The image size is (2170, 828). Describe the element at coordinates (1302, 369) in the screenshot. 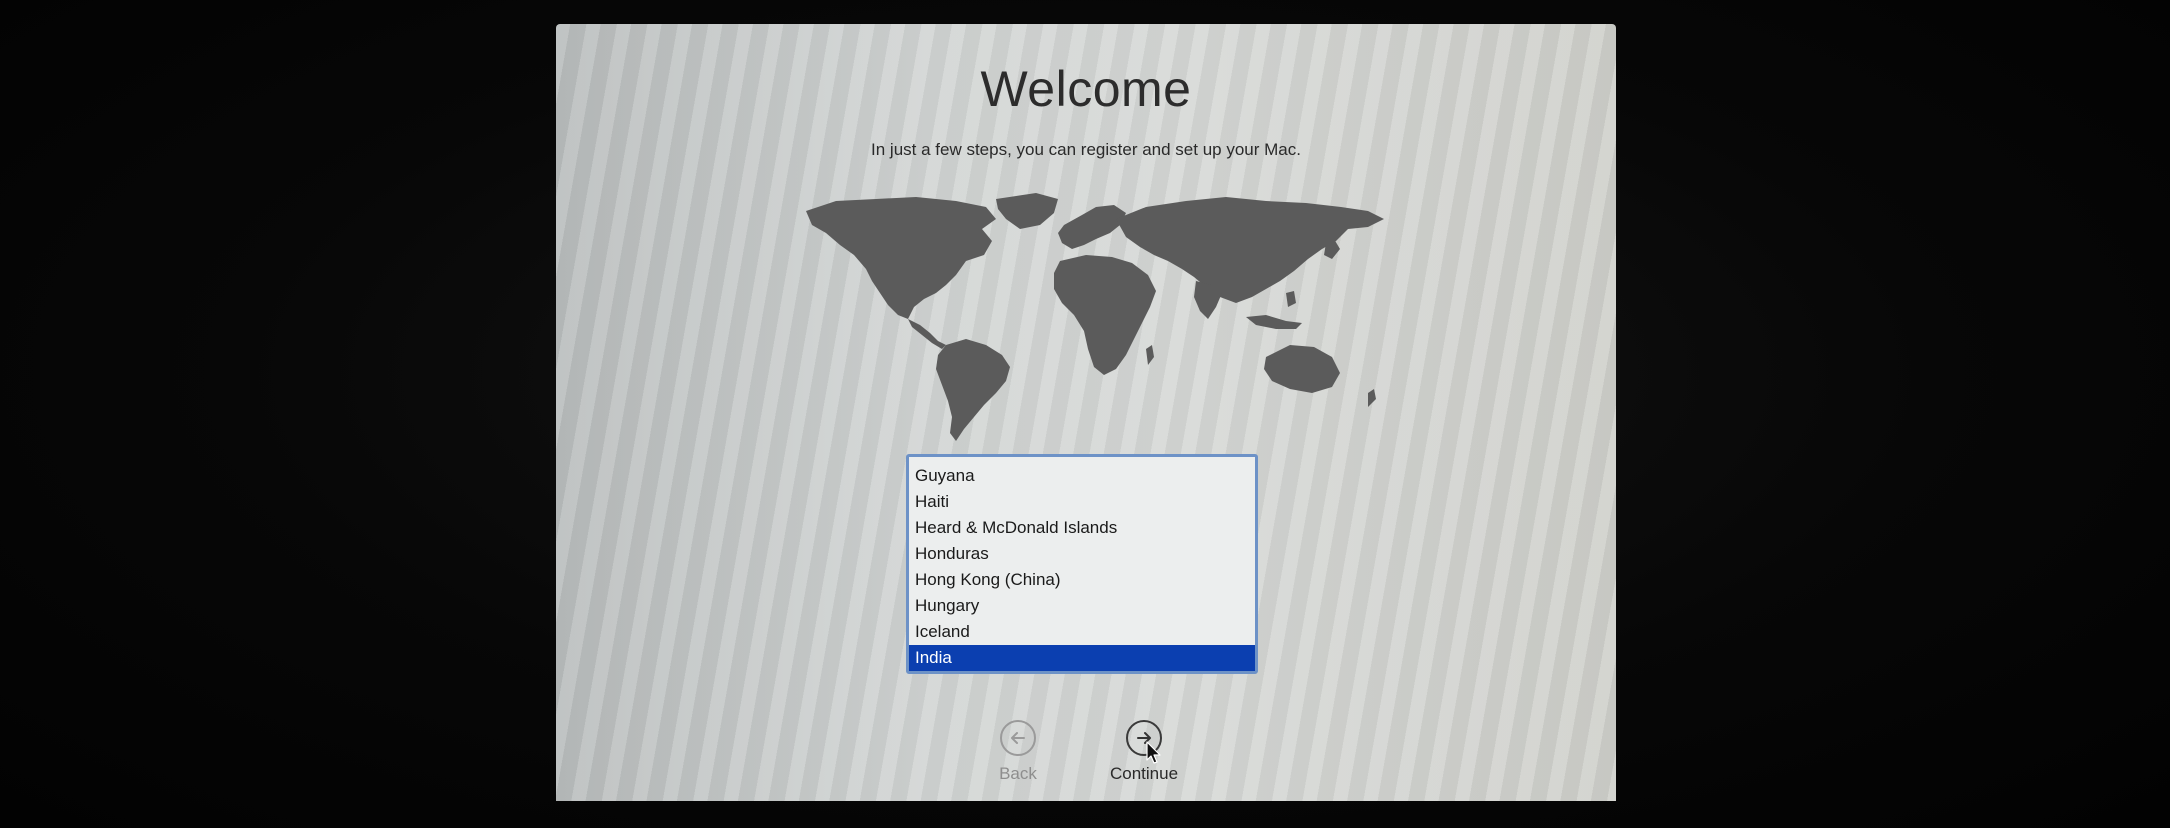

I see `australia-shape` at that location.